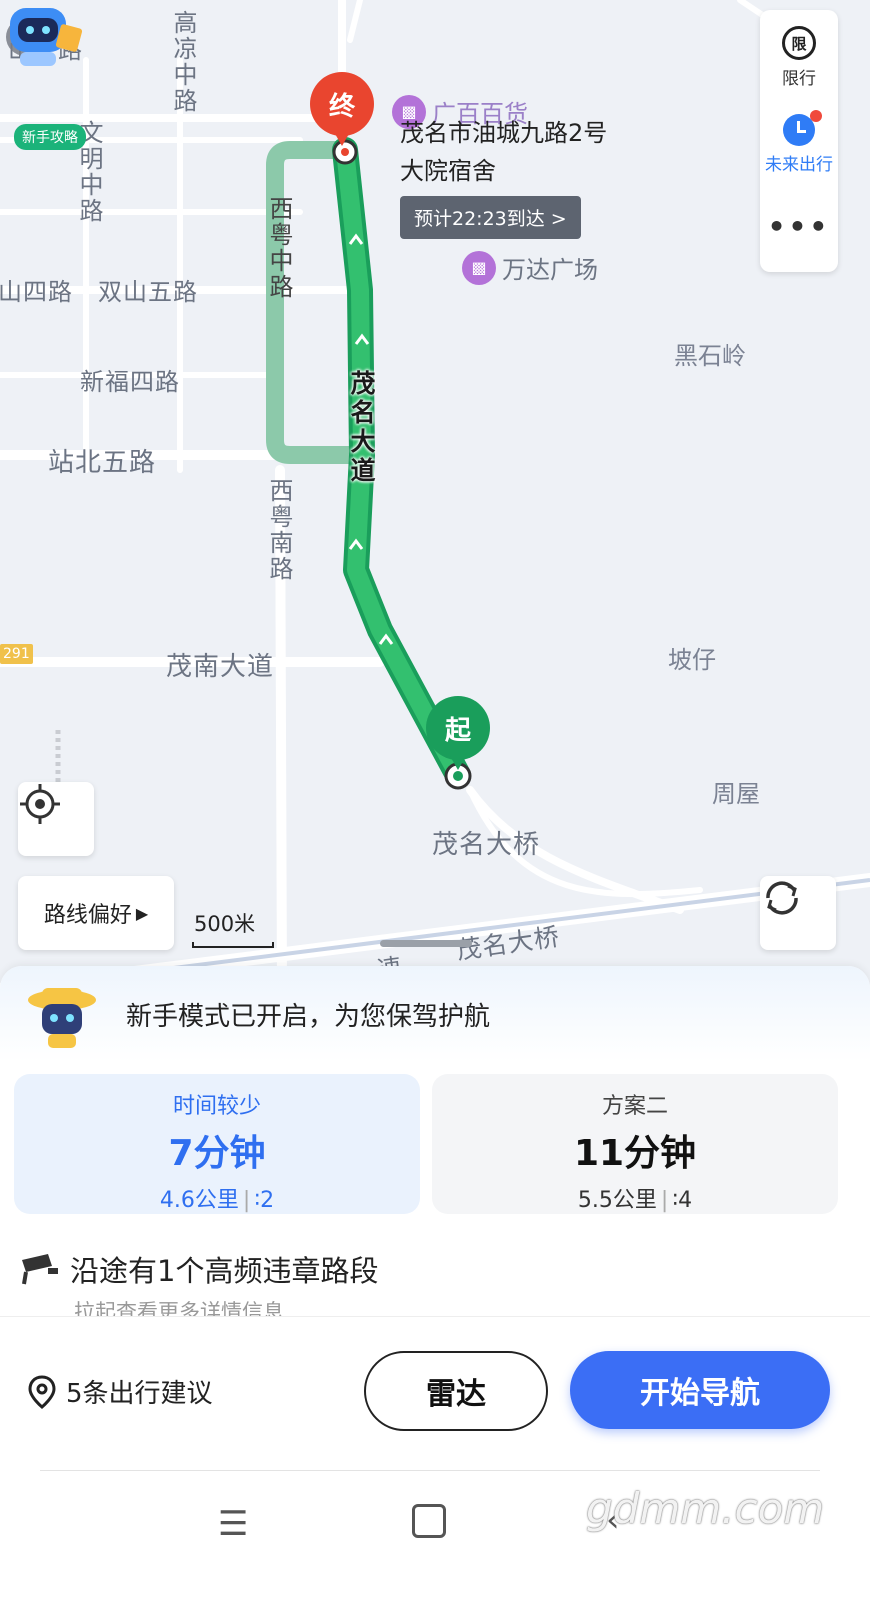 The image size is (870, 1600). I want to click on watermark: gdmm.com, so click(705, 1508).